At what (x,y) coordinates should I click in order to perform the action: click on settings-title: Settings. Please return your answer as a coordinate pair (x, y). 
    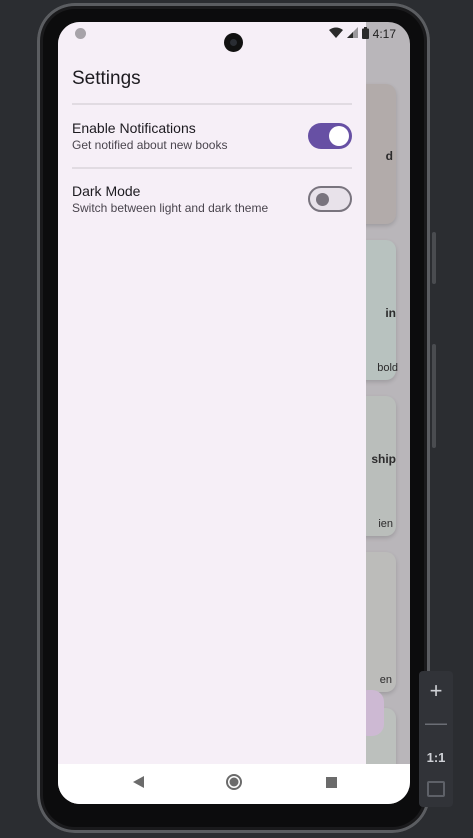
    Looking at the image, I should click on (106, 78).